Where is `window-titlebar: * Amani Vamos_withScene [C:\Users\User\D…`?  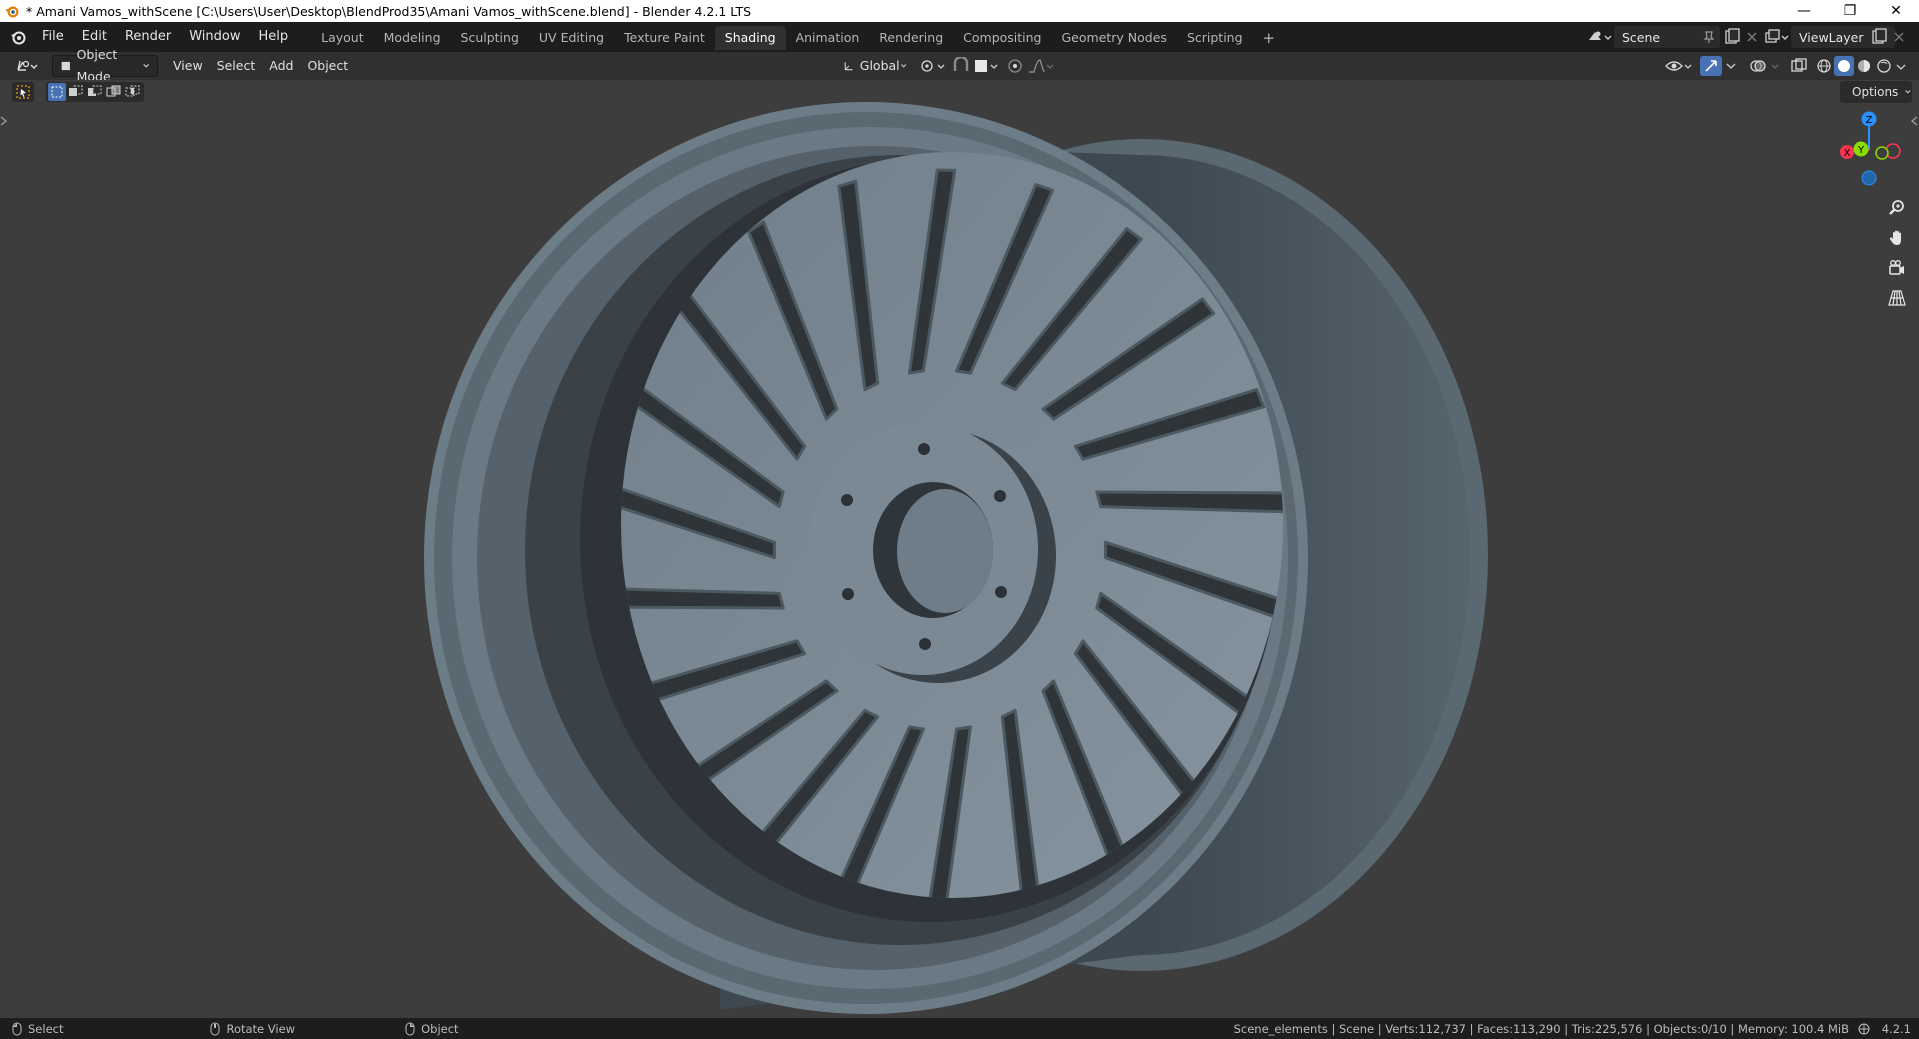
window-titlebar: * Amani Vamos_withScene [C:\Users\User\D… is located at coordinates (959, 11).